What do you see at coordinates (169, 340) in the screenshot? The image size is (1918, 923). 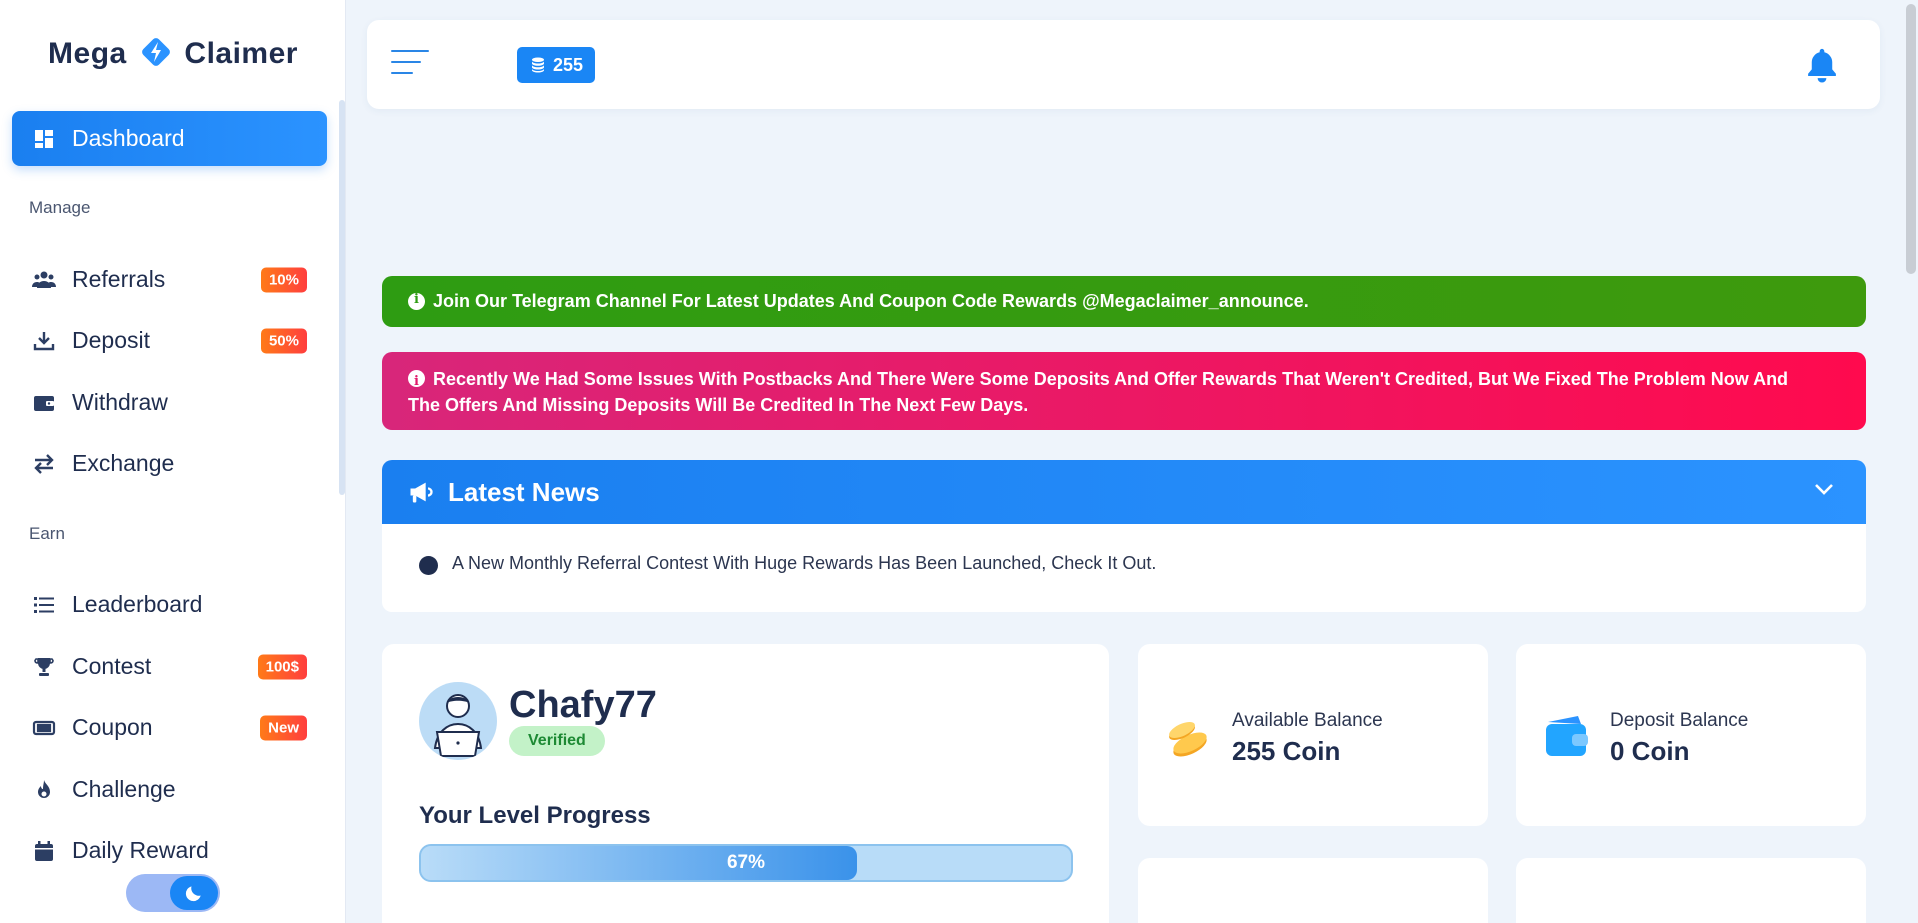 I see `sidebar-item-deposit: Deposit 50%` at bounding box center [169, 340].